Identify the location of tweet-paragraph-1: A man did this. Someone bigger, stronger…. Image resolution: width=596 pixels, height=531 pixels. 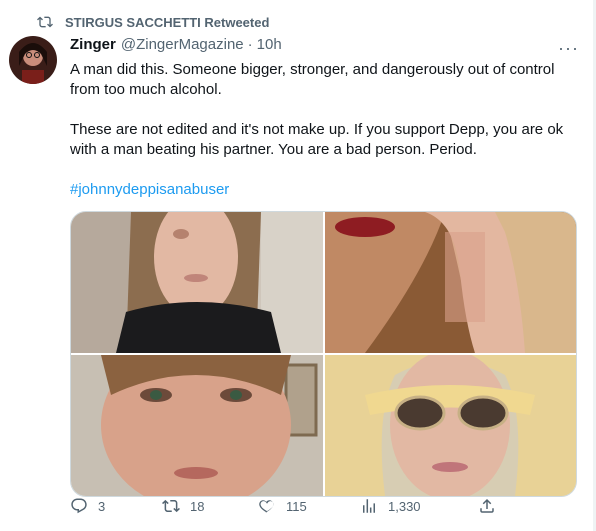
(312, 79).